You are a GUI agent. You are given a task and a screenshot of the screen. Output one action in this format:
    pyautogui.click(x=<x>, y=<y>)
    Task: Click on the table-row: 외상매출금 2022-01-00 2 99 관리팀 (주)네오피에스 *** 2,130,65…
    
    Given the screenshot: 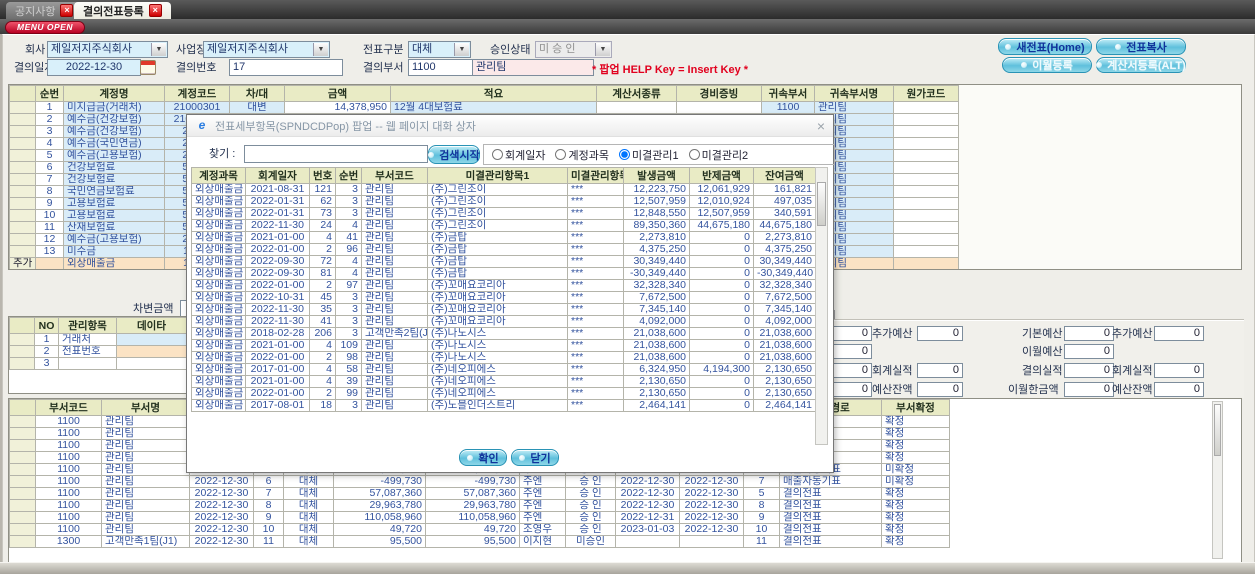 What is the action you would take?
    pyautogui.click(x=503, y=393)
    